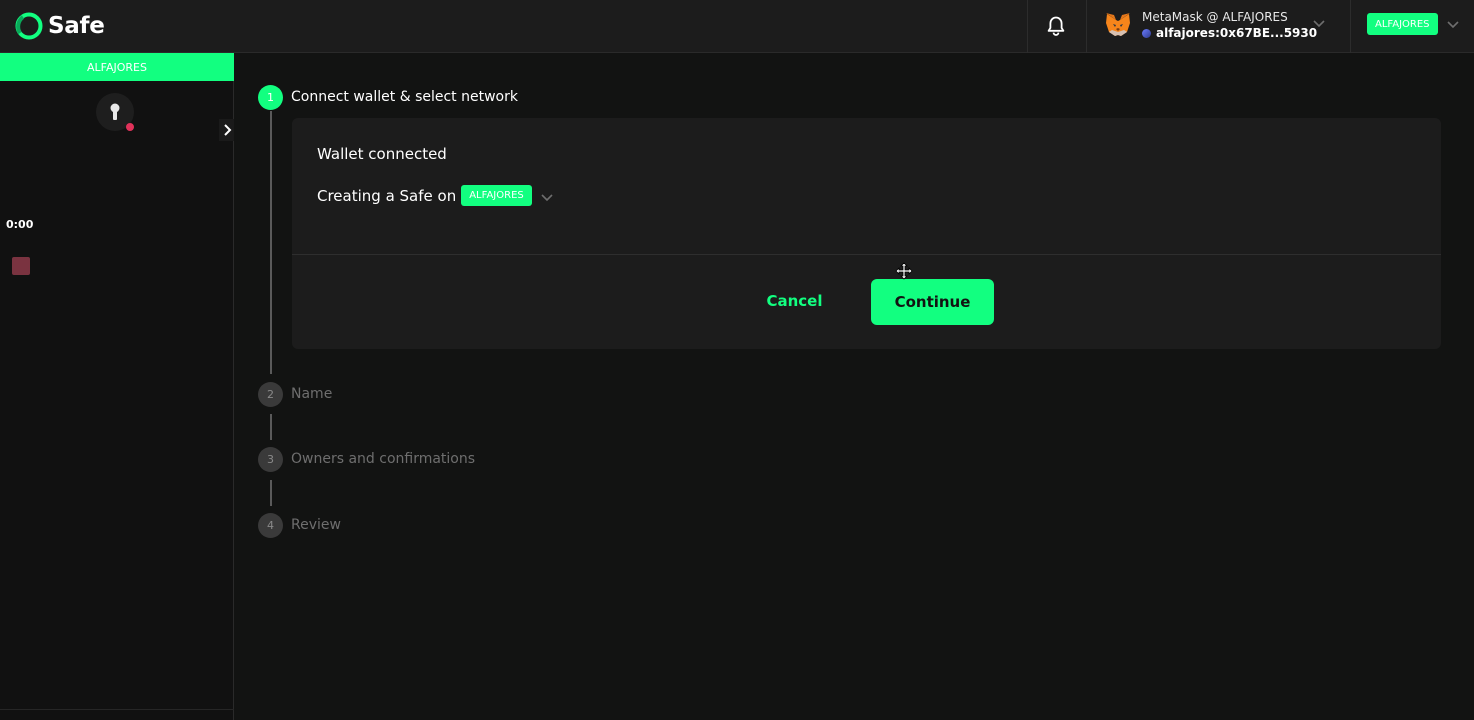 This screenshot has height=720, width=1474. I want to click on metamask-fox-icon, so click(1118, 24).